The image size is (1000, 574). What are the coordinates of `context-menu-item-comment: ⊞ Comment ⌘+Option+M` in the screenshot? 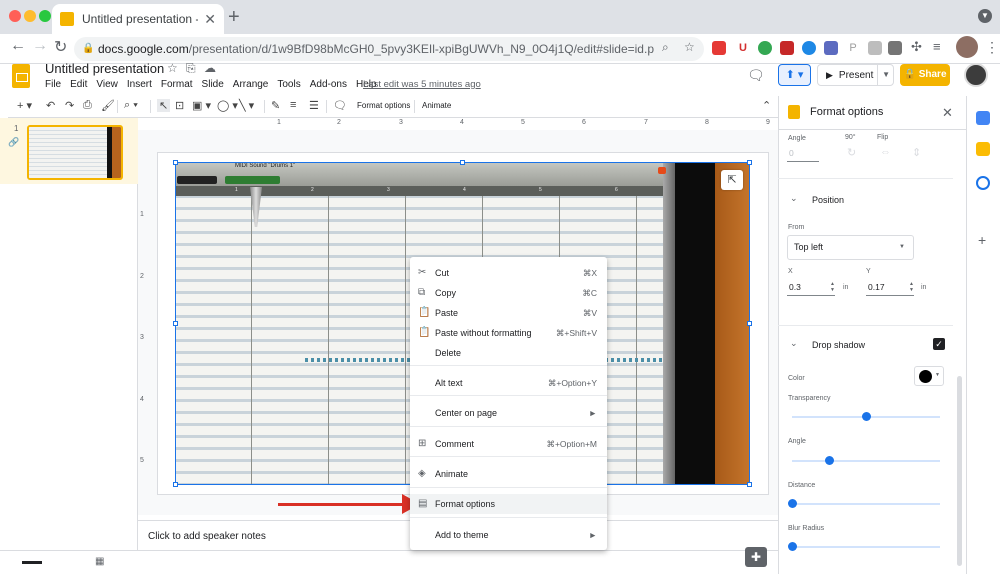 It's located at (508, 444).